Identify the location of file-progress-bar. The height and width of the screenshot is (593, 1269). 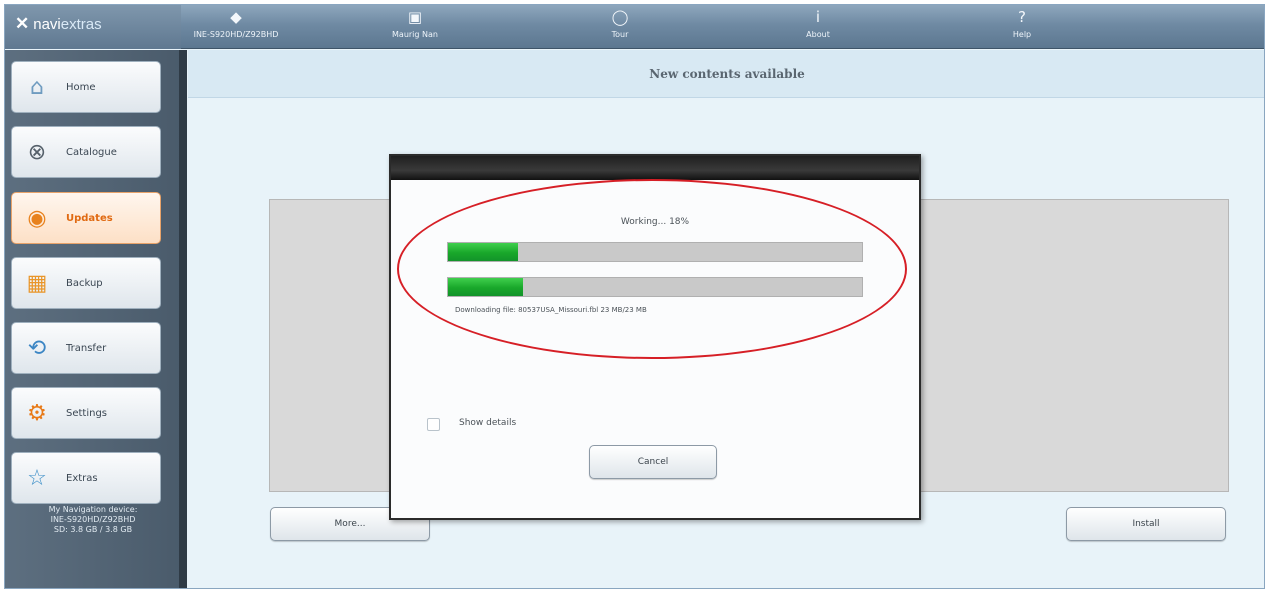
(655, 287).